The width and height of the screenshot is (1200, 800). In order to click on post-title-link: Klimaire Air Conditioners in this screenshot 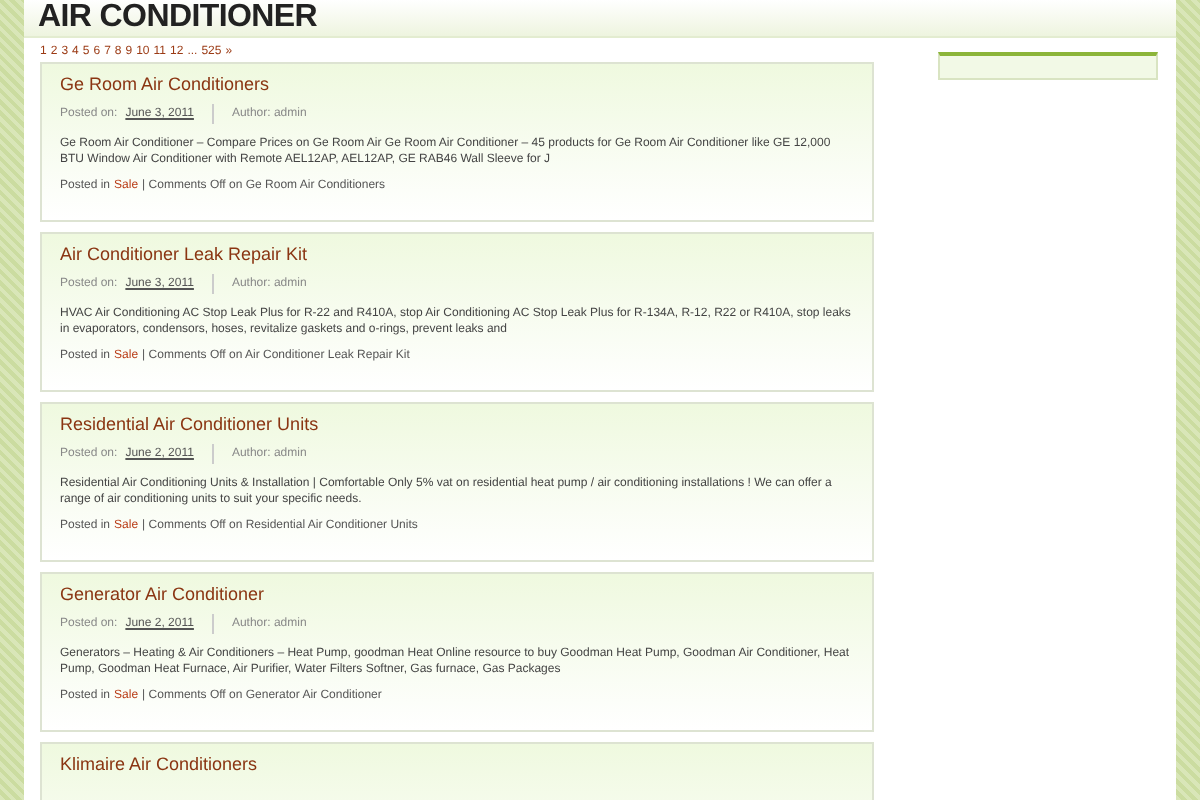, I will do `click(457, 764)`.